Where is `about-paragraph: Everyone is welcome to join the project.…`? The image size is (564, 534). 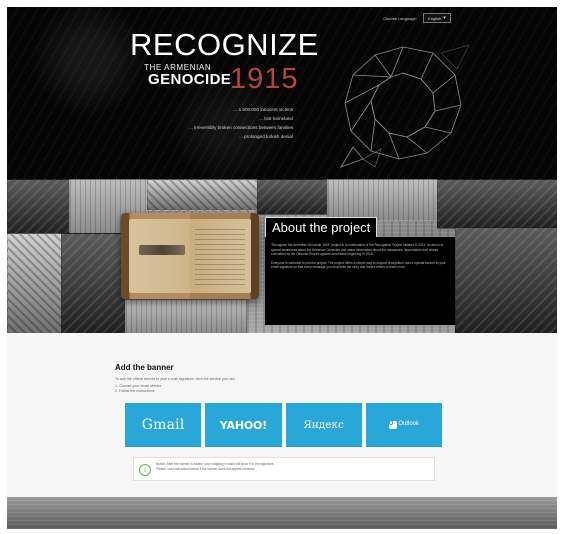 about-paragraph: Everyone is welcome to join the project.… is located at coordinates (358, 265).